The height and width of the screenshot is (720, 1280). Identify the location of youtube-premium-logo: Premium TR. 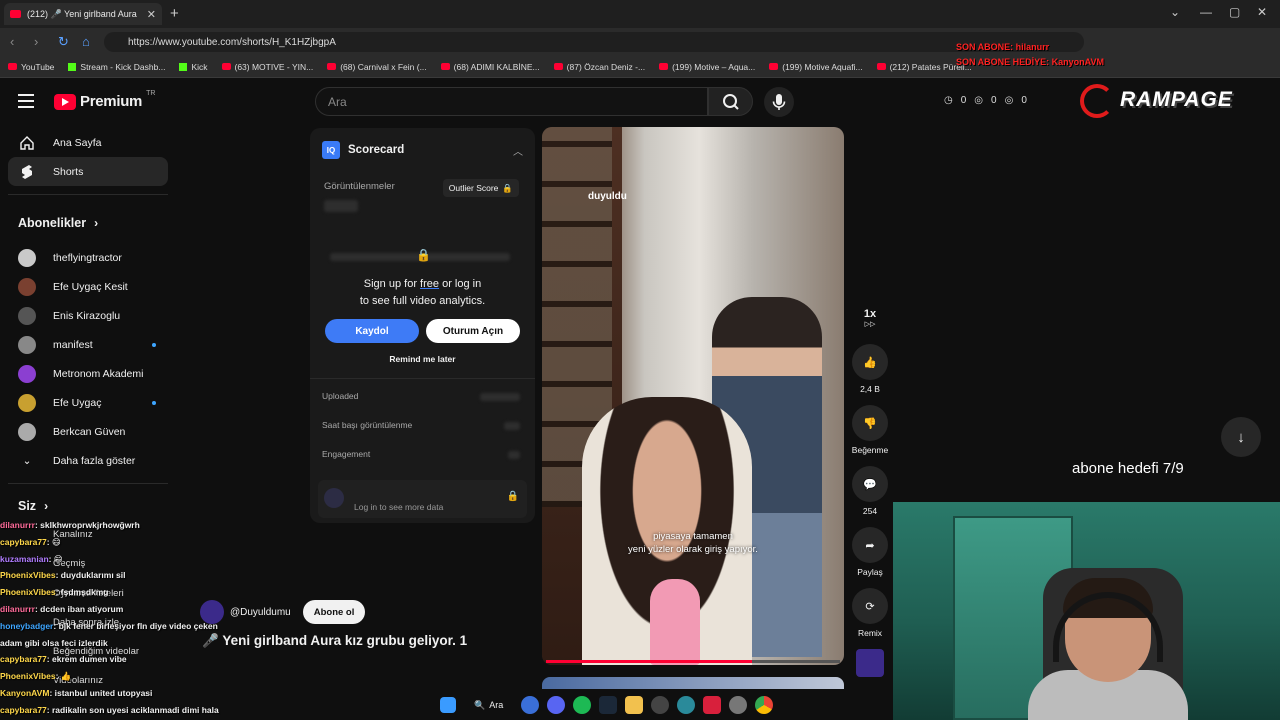
(105, 100).